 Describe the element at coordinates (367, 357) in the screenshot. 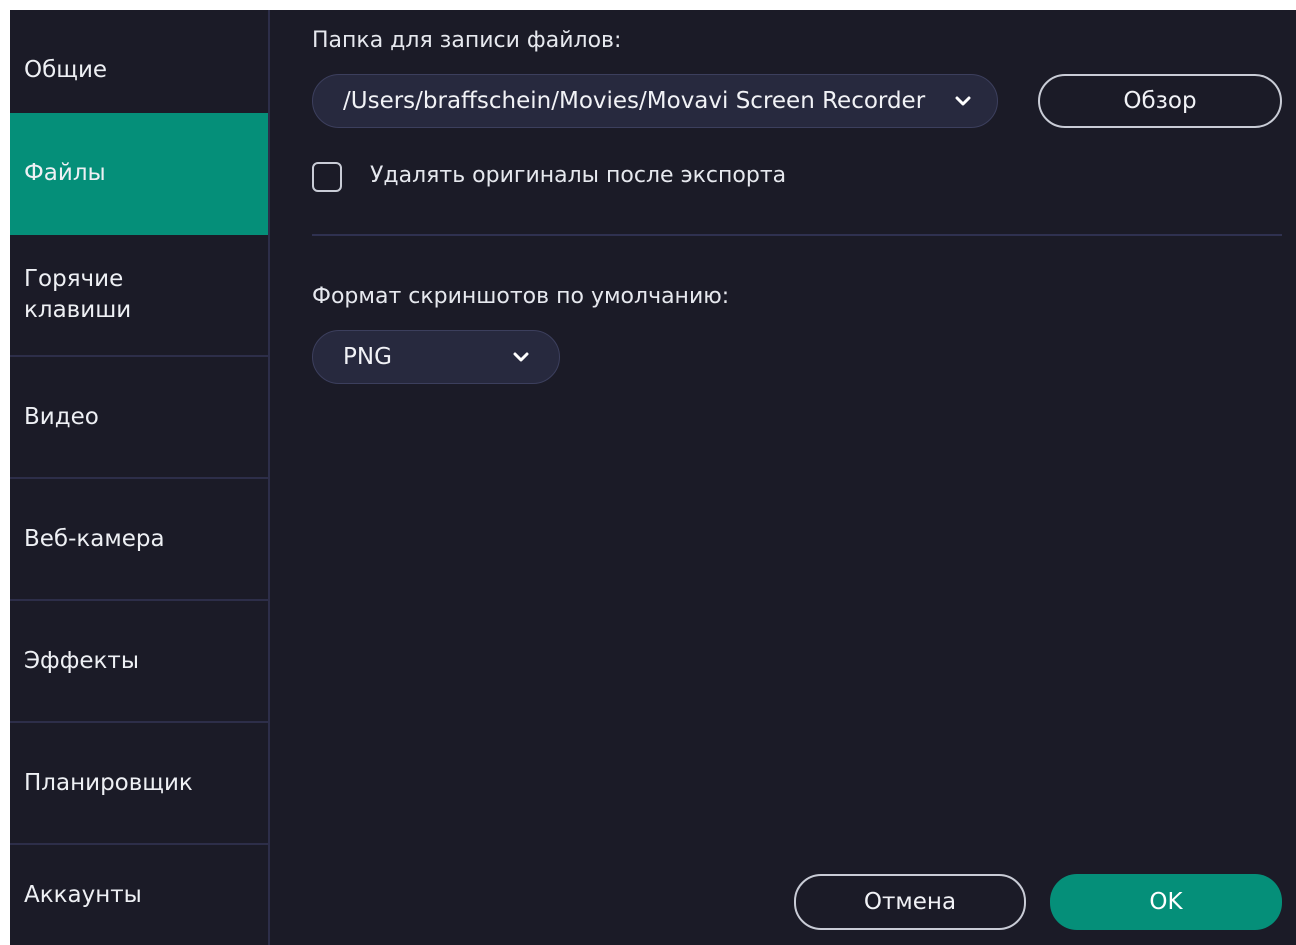

I see `screenshot-format-value: PNG` at that location.